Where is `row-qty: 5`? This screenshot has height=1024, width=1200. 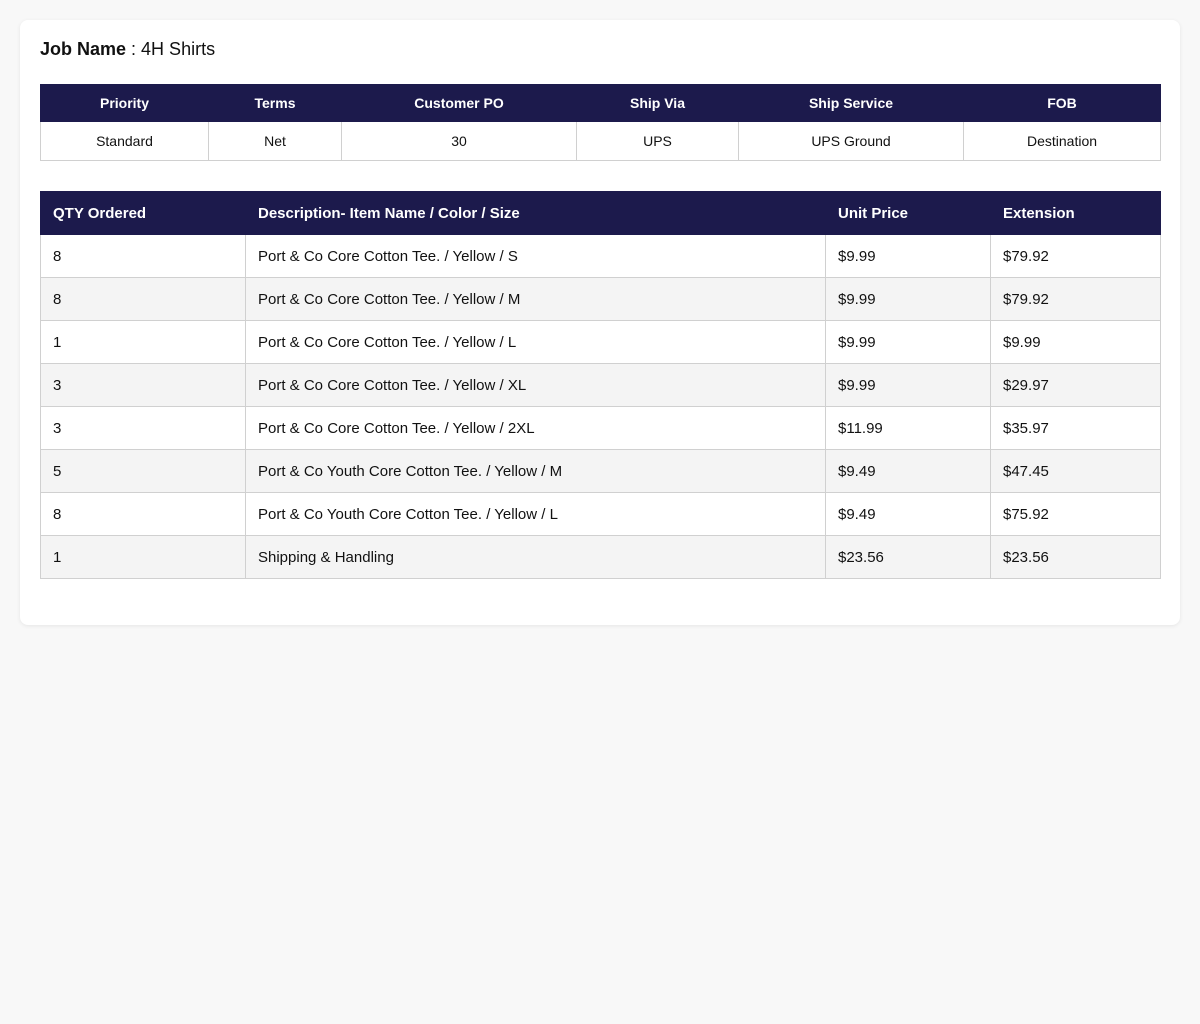 row-qty: 5 is located at coordinates (143, 471).